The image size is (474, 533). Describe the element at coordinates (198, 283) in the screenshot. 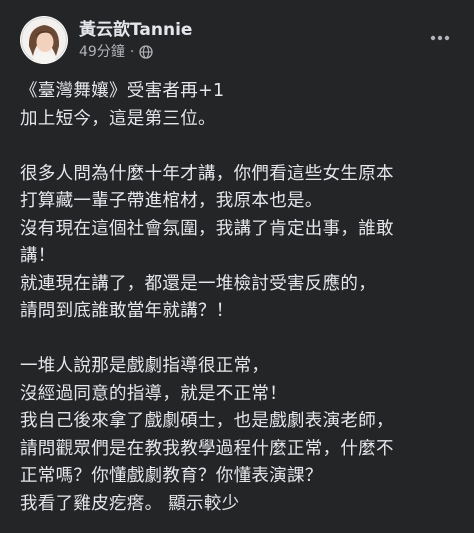

I see `post-line: 就連現在講了，都還是一堆檢討受害反應的，` at that location.